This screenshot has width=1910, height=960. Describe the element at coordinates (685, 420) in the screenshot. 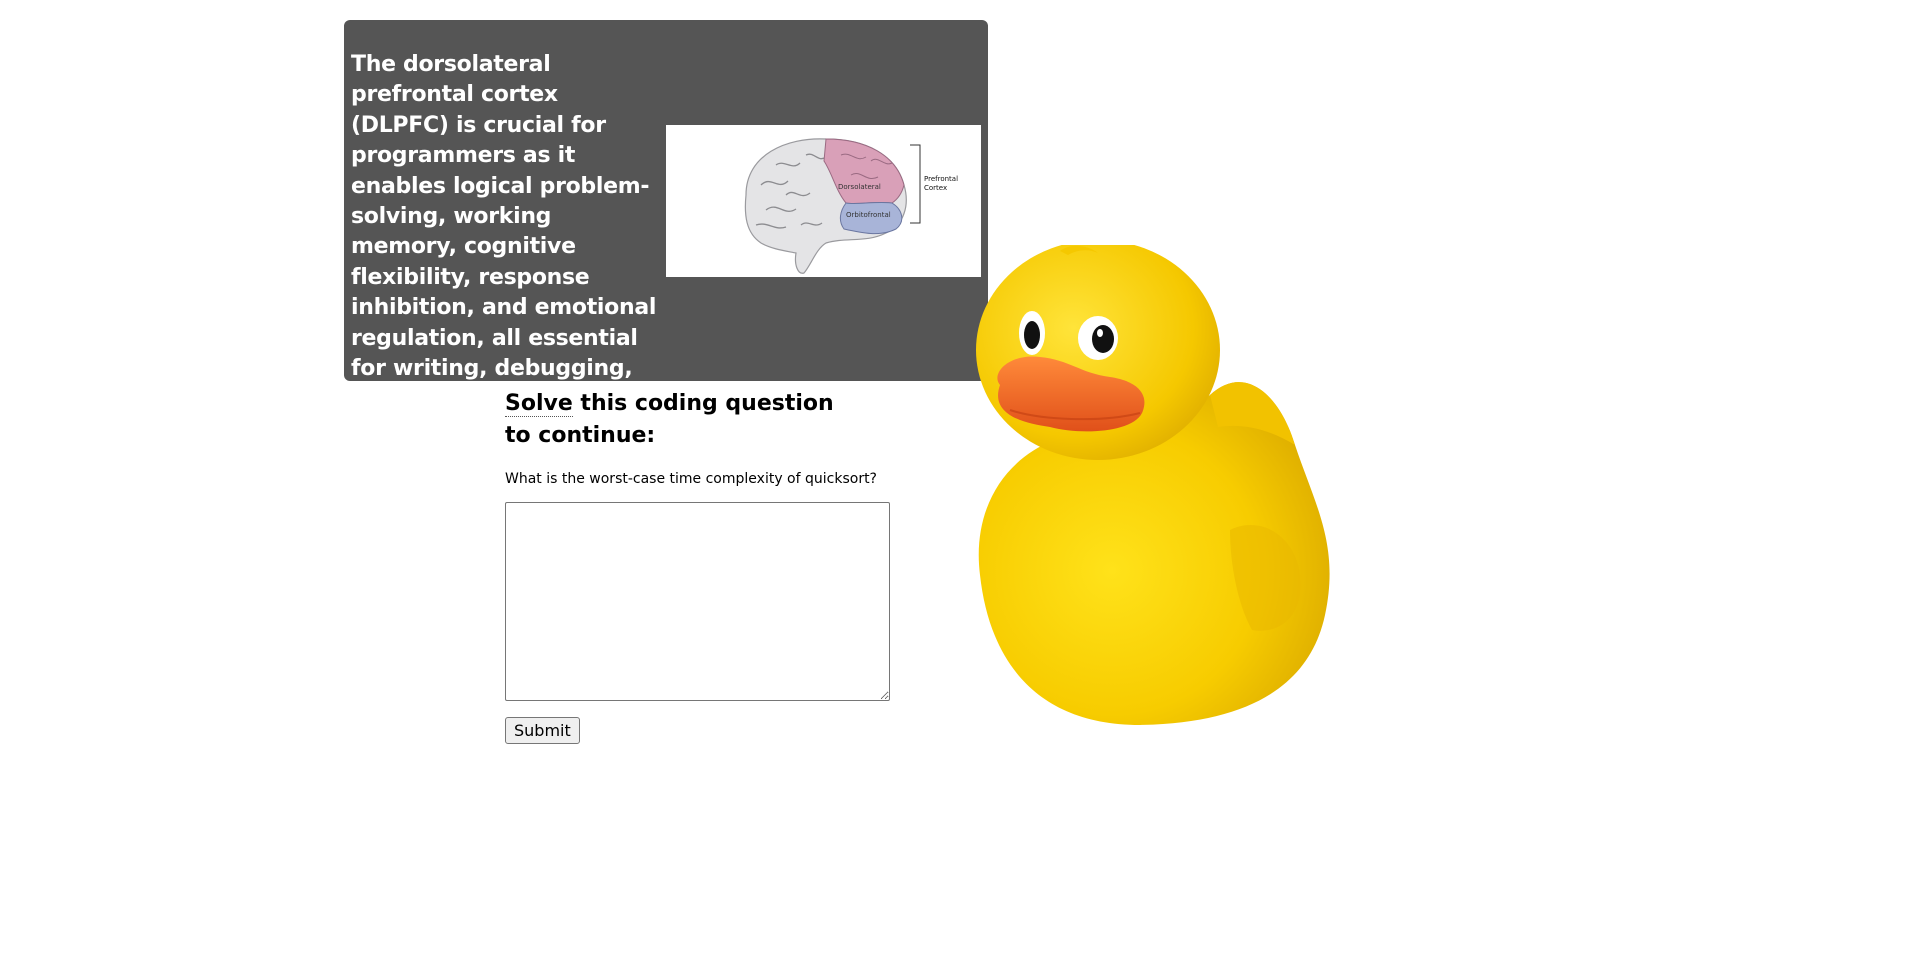

I see `quiz-title: Solve this coding question to continue:` at that location.